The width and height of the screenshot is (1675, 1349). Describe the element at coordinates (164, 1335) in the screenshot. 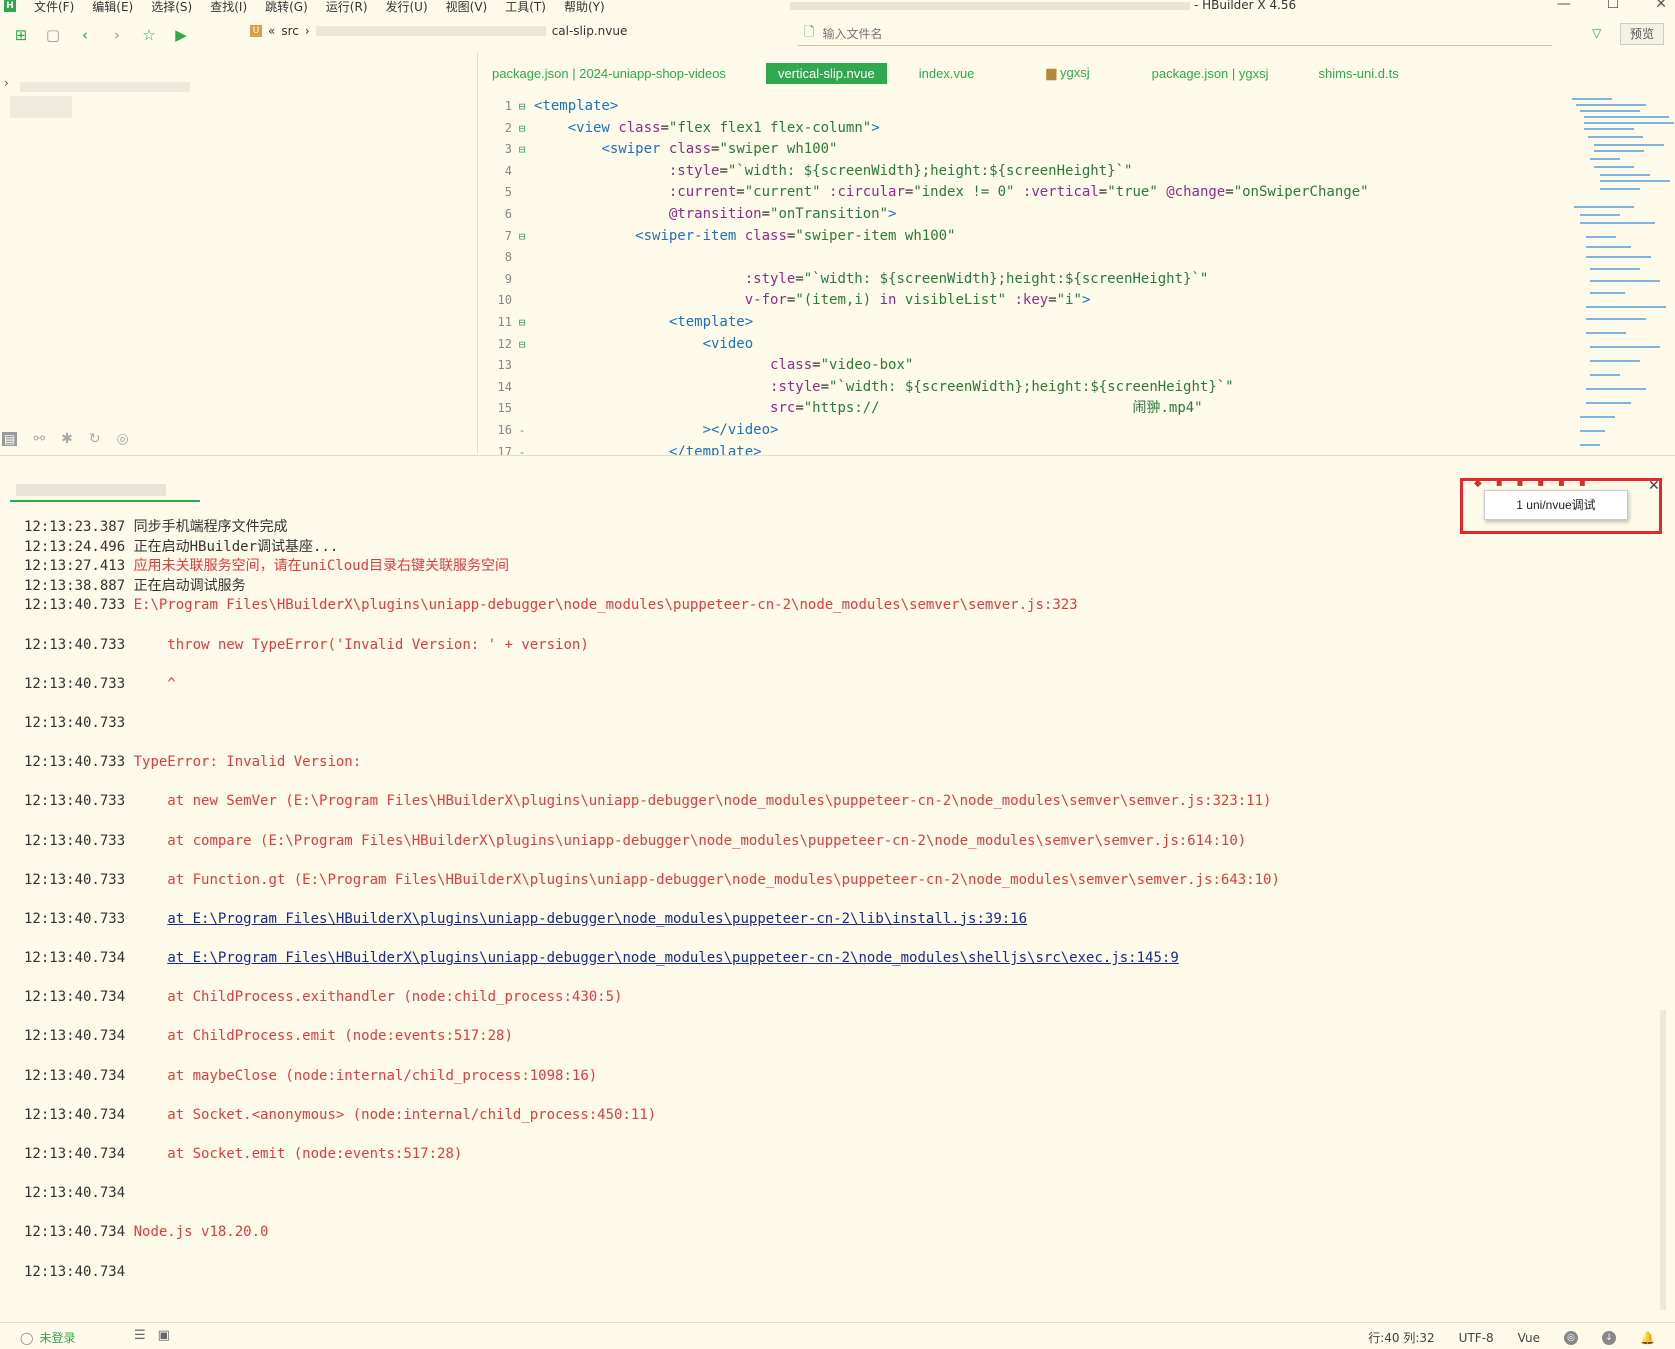

I see `terminal-icon: ▣` at that location.